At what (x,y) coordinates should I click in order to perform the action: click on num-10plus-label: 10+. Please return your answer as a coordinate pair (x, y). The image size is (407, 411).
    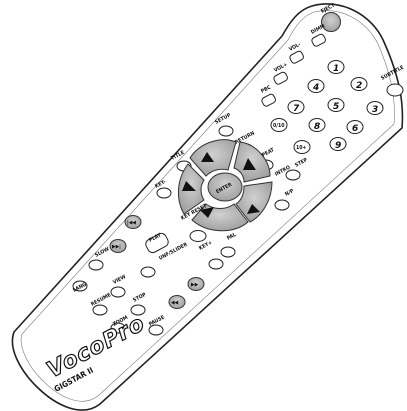
    Looking at the image, I should click on (301, 148).